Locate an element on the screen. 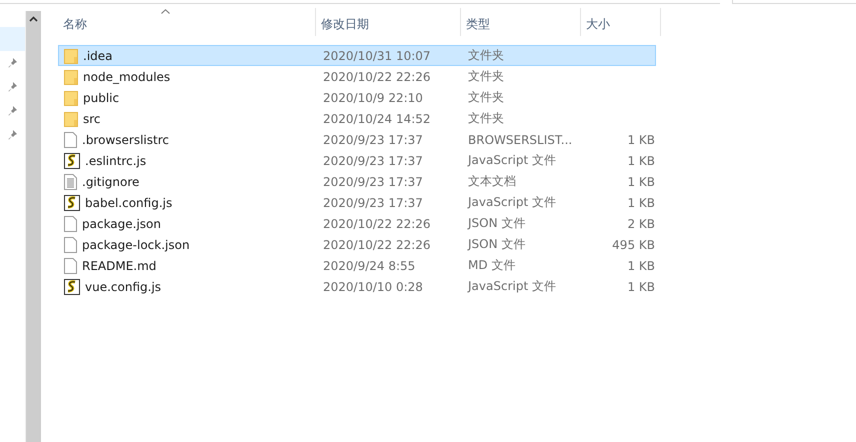 The height and width of the screenshot is (442, 856). file-name: .browserslistrc is located at coordinates (125, 139).